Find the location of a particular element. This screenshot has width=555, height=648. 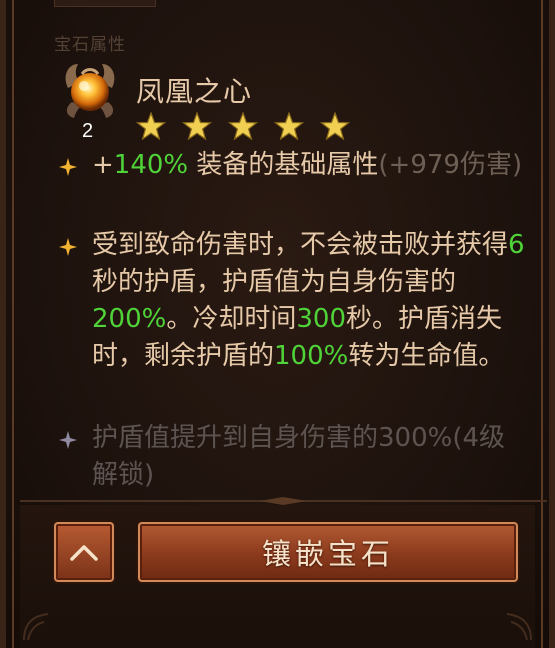

diamond-bullet-locked-icon is located at coordinates (68, 440).